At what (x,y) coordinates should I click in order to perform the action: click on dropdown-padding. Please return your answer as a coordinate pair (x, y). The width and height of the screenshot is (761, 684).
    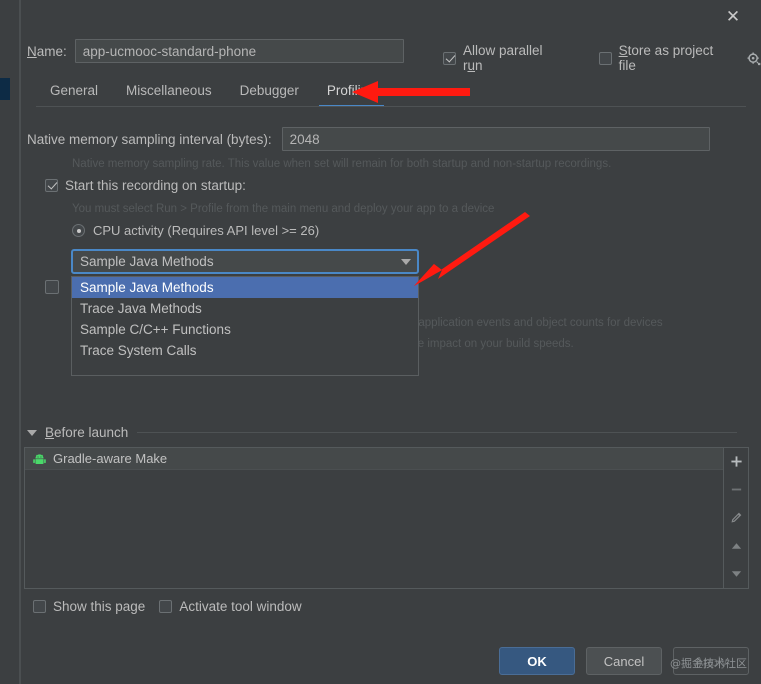
    Looking at the image, I should click on (245, 368).